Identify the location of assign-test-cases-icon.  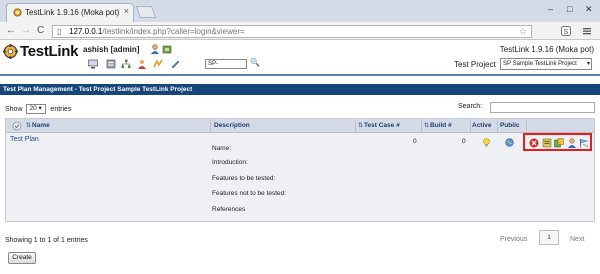
(559, 143).